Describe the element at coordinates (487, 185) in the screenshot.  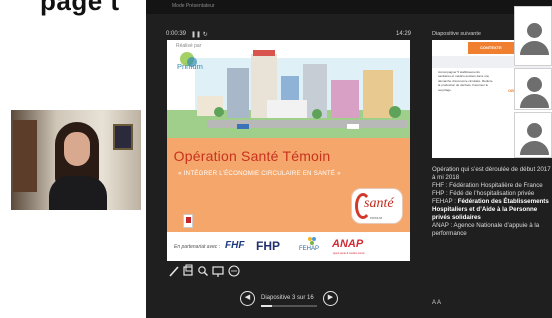
I see `notes-line: FHF : Fédération Hospitalière de France` at that location.